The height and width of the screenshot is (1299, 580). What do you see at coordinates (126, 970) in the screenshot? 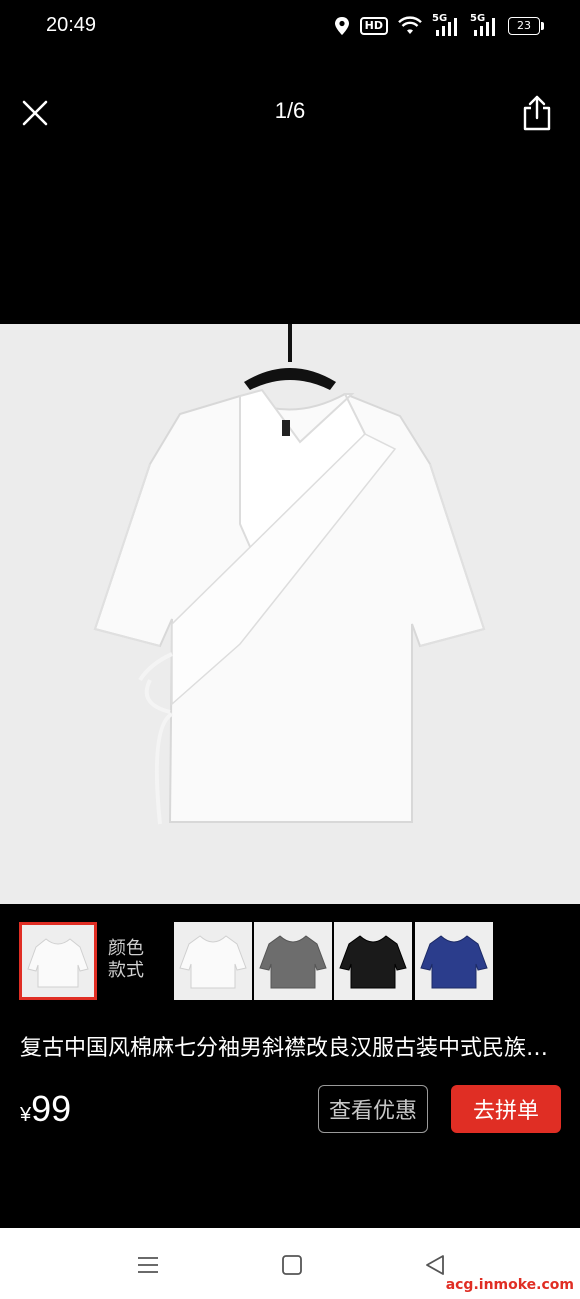
I see `style-label-line2: 款式` at bounding box center [126, 970].